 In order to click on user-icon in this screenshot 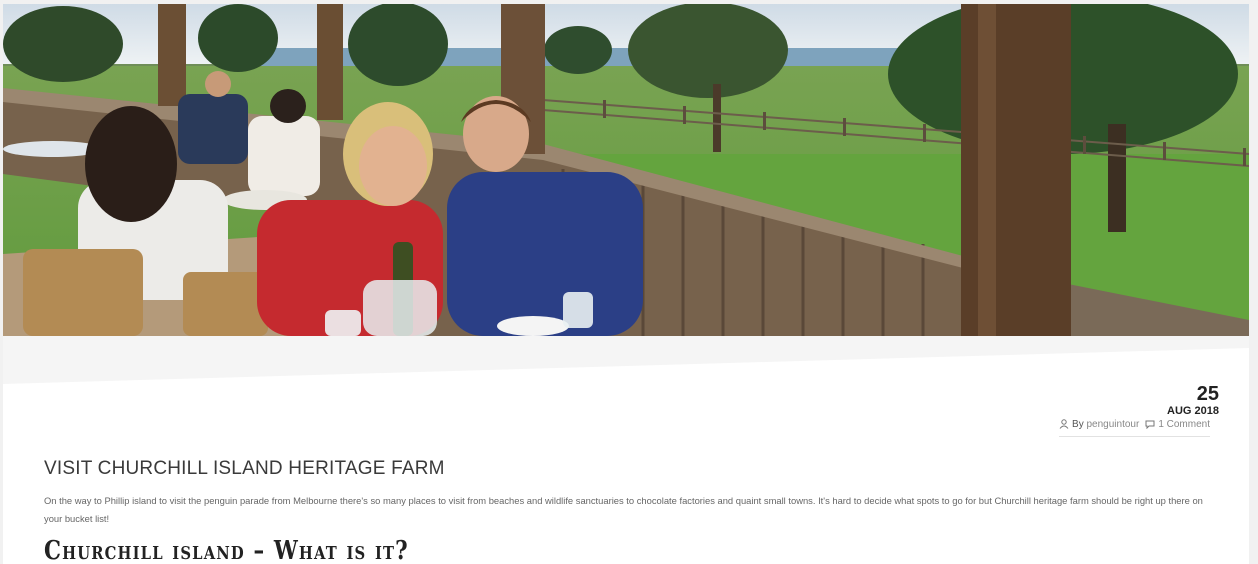, I will do `click(1064, 425)`.